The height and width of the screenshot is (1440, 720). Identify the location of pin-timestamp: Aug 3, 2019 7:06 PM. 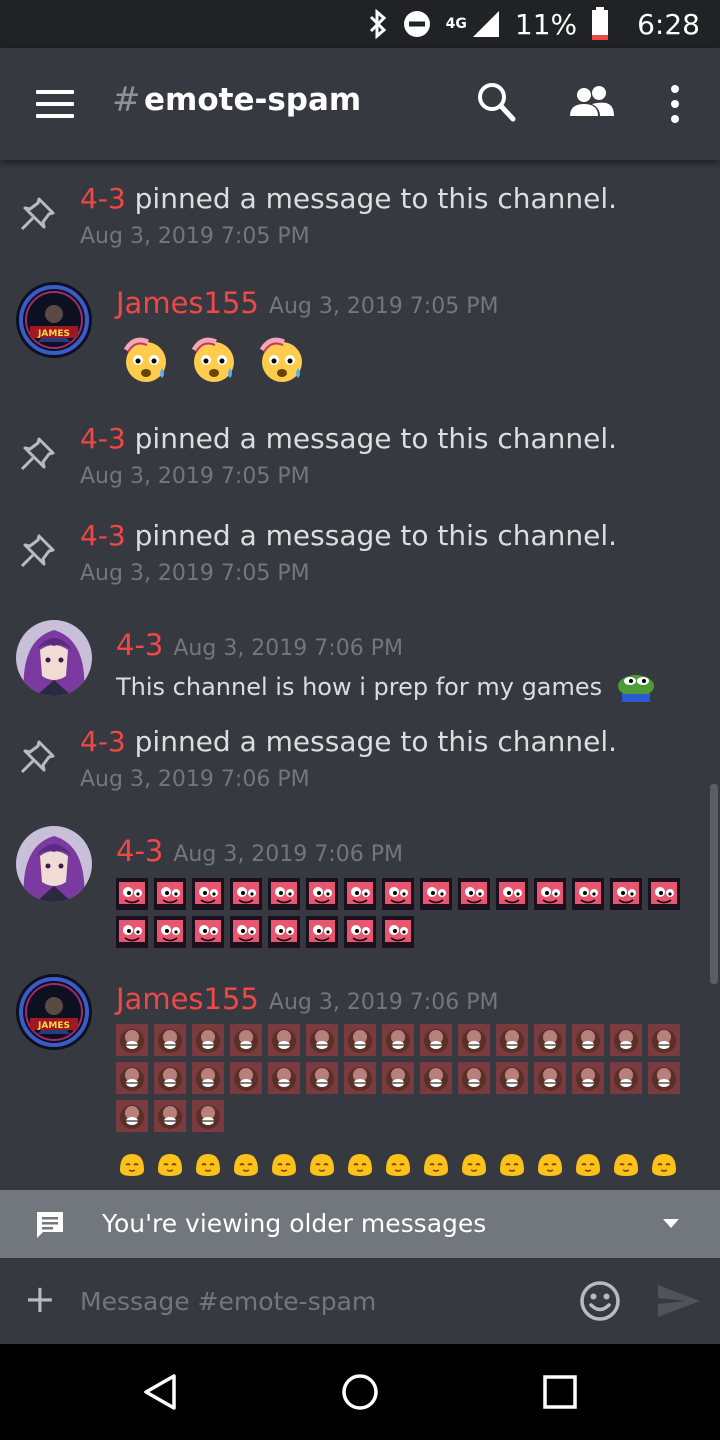
(195, 779).